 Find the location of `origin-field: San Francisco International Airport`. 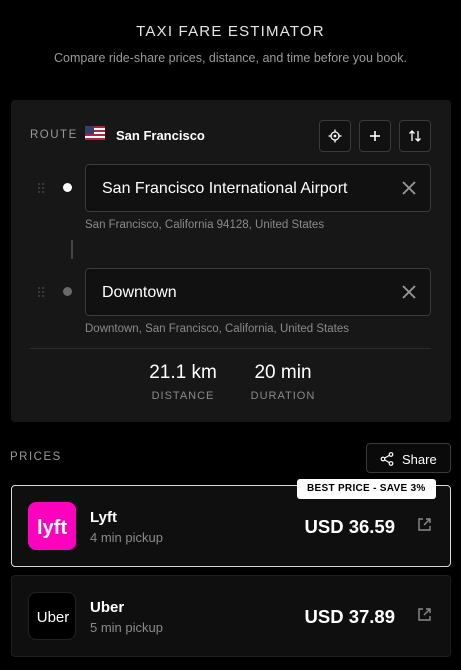

origin-field: San Francisco International Airport is located at coordinates (258, 188).